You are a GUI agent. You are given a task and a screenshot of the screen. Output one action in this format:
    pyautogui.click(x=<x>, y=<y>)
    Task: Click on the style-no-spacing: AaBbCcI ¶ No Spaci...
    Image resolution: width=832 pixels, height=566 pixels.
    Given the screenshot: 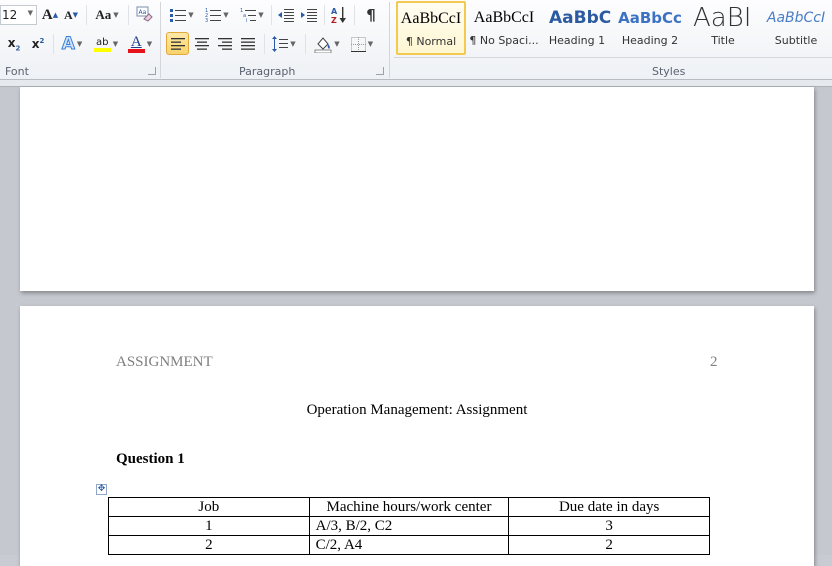 What is the action you would take?
    pyautogui.click(x=504, y=29)
    